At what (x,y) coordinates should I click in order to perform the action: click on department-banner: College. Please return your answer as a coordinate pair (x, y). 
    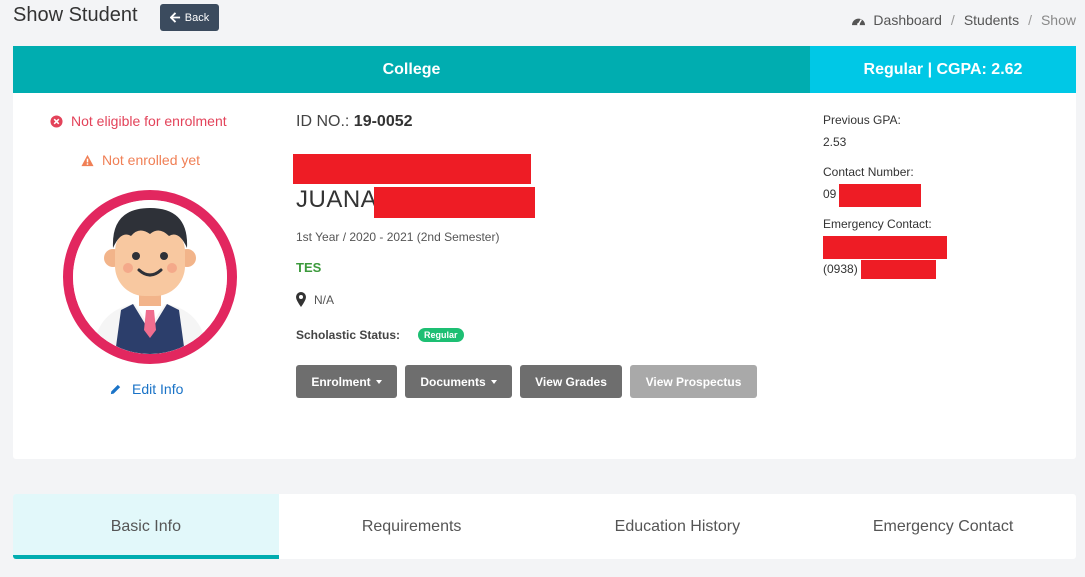
    Looking at the image, I should click on (411, 69).